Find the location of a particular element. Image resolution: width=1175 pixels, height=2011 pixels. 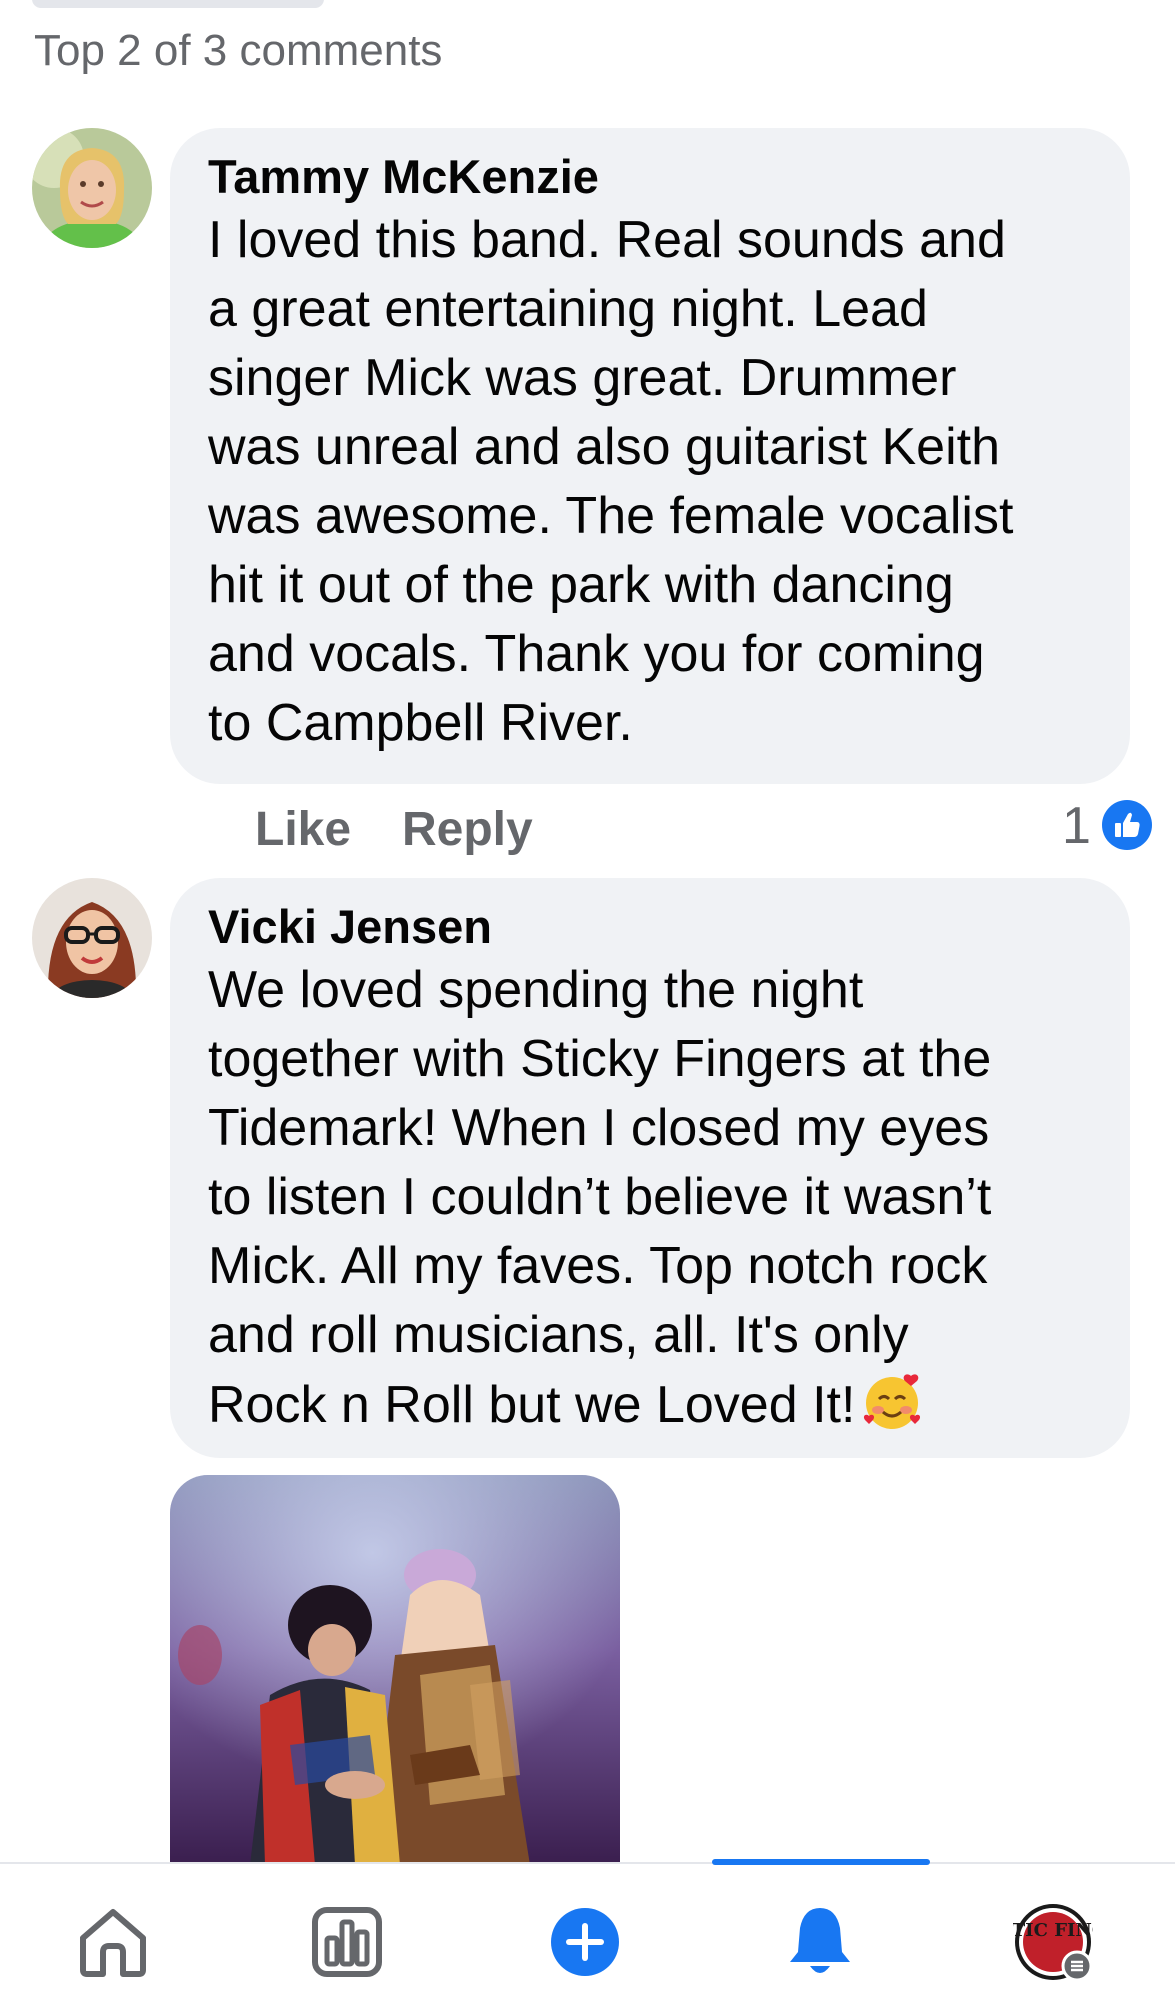

smiling-face-with-hearts-icon is located at coordinates (892, 1401).